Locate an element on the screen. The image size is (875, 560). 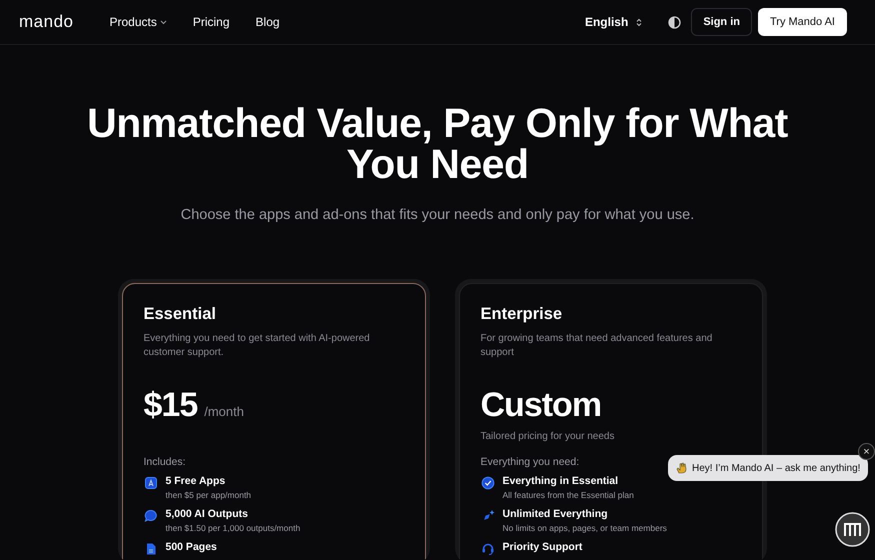
headset-icon is located at coordinates (487, 549).